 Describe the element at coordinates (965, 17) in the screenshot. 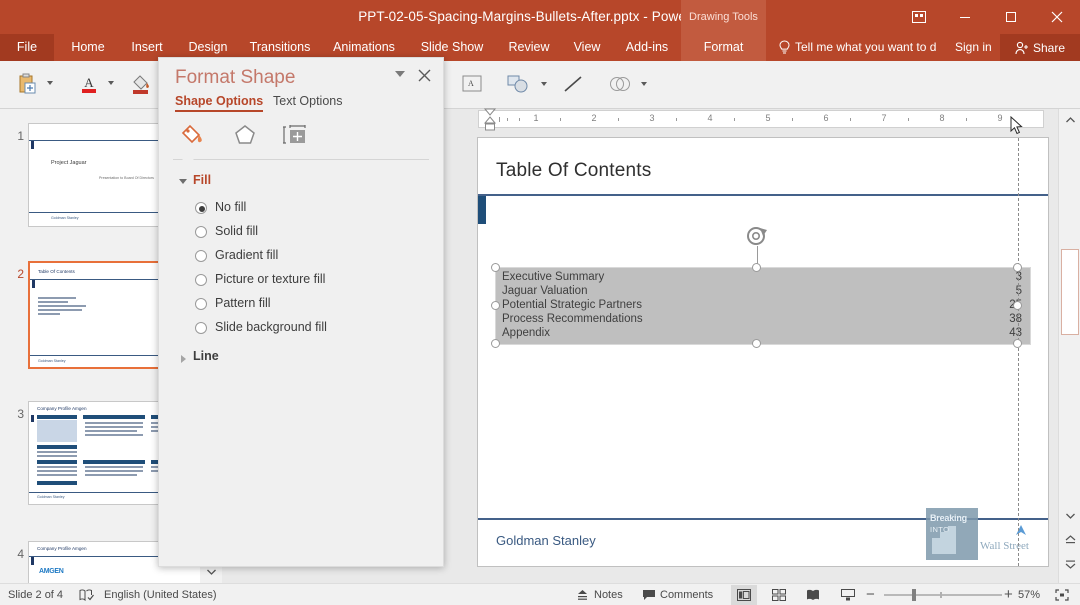

I see `minimize-icon` at that location.